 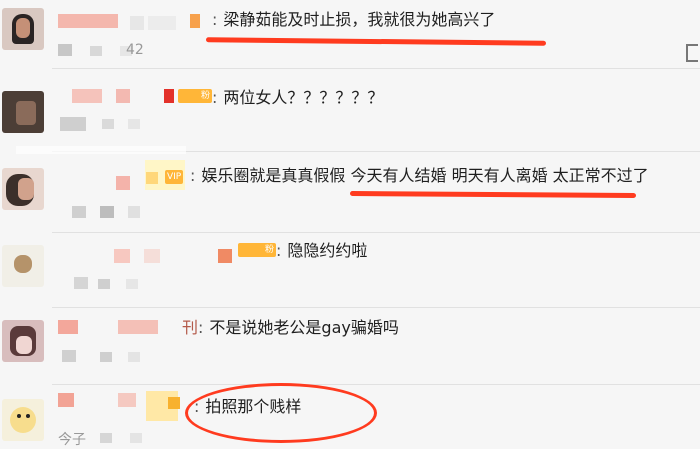 I want to click on comment-meta: 今子, so click(x=72, y=440).